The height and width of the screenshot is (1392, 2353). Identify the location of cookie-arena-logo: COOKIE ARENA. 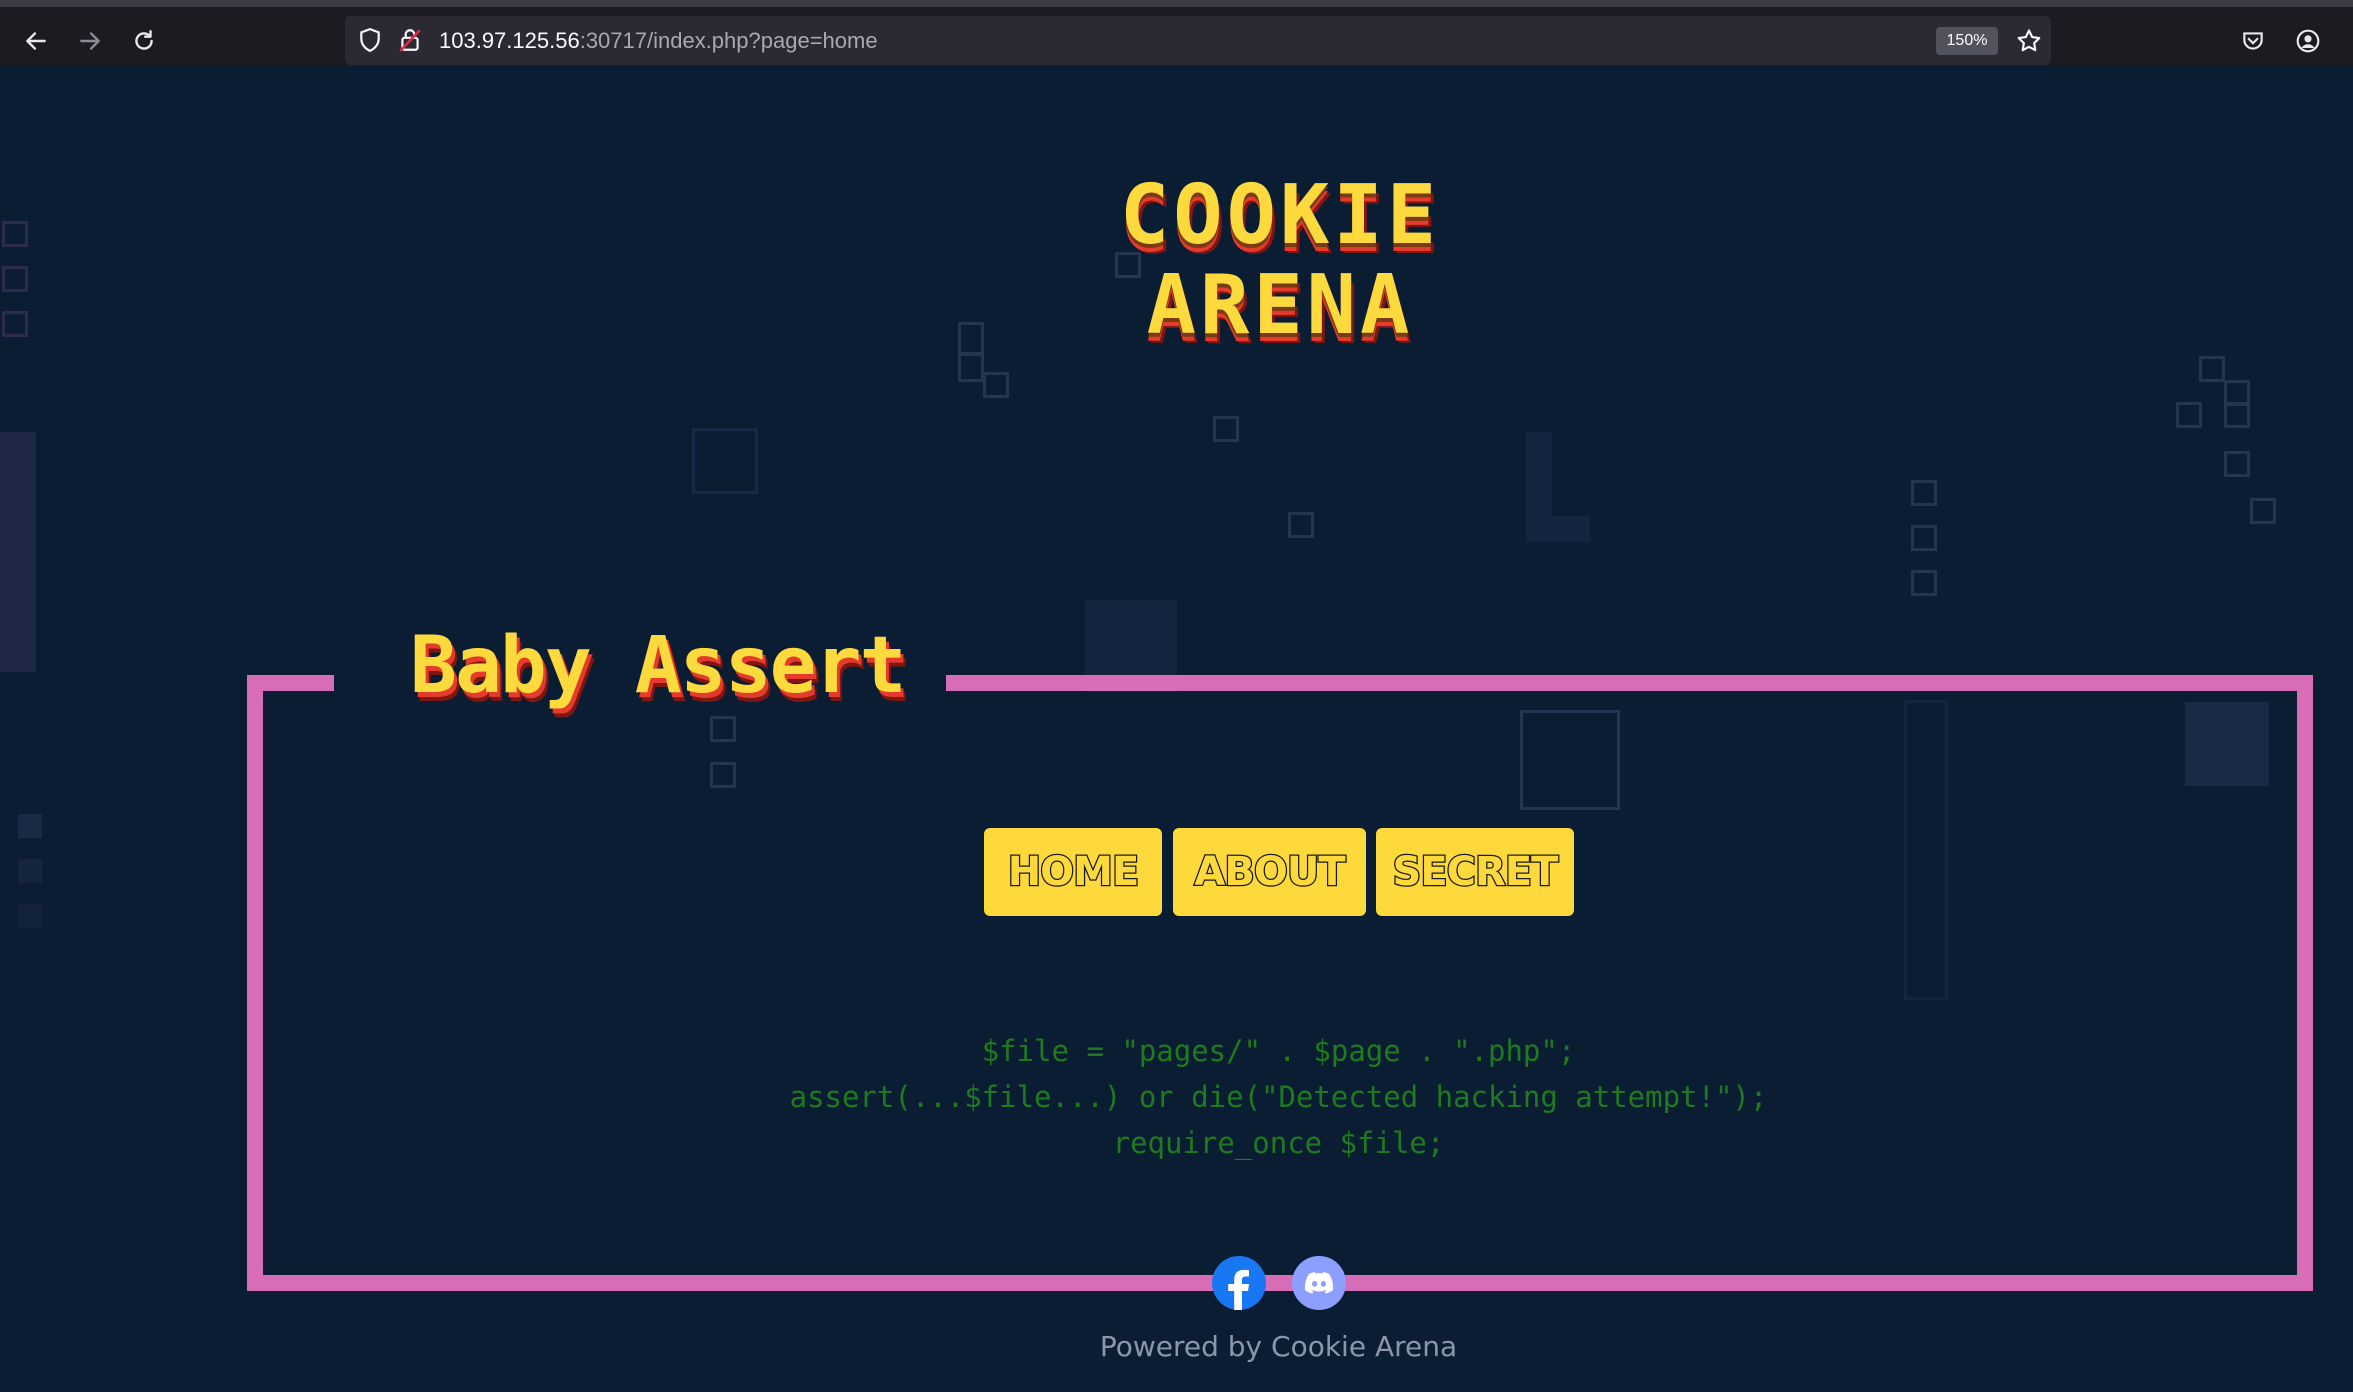
(1280, 261).